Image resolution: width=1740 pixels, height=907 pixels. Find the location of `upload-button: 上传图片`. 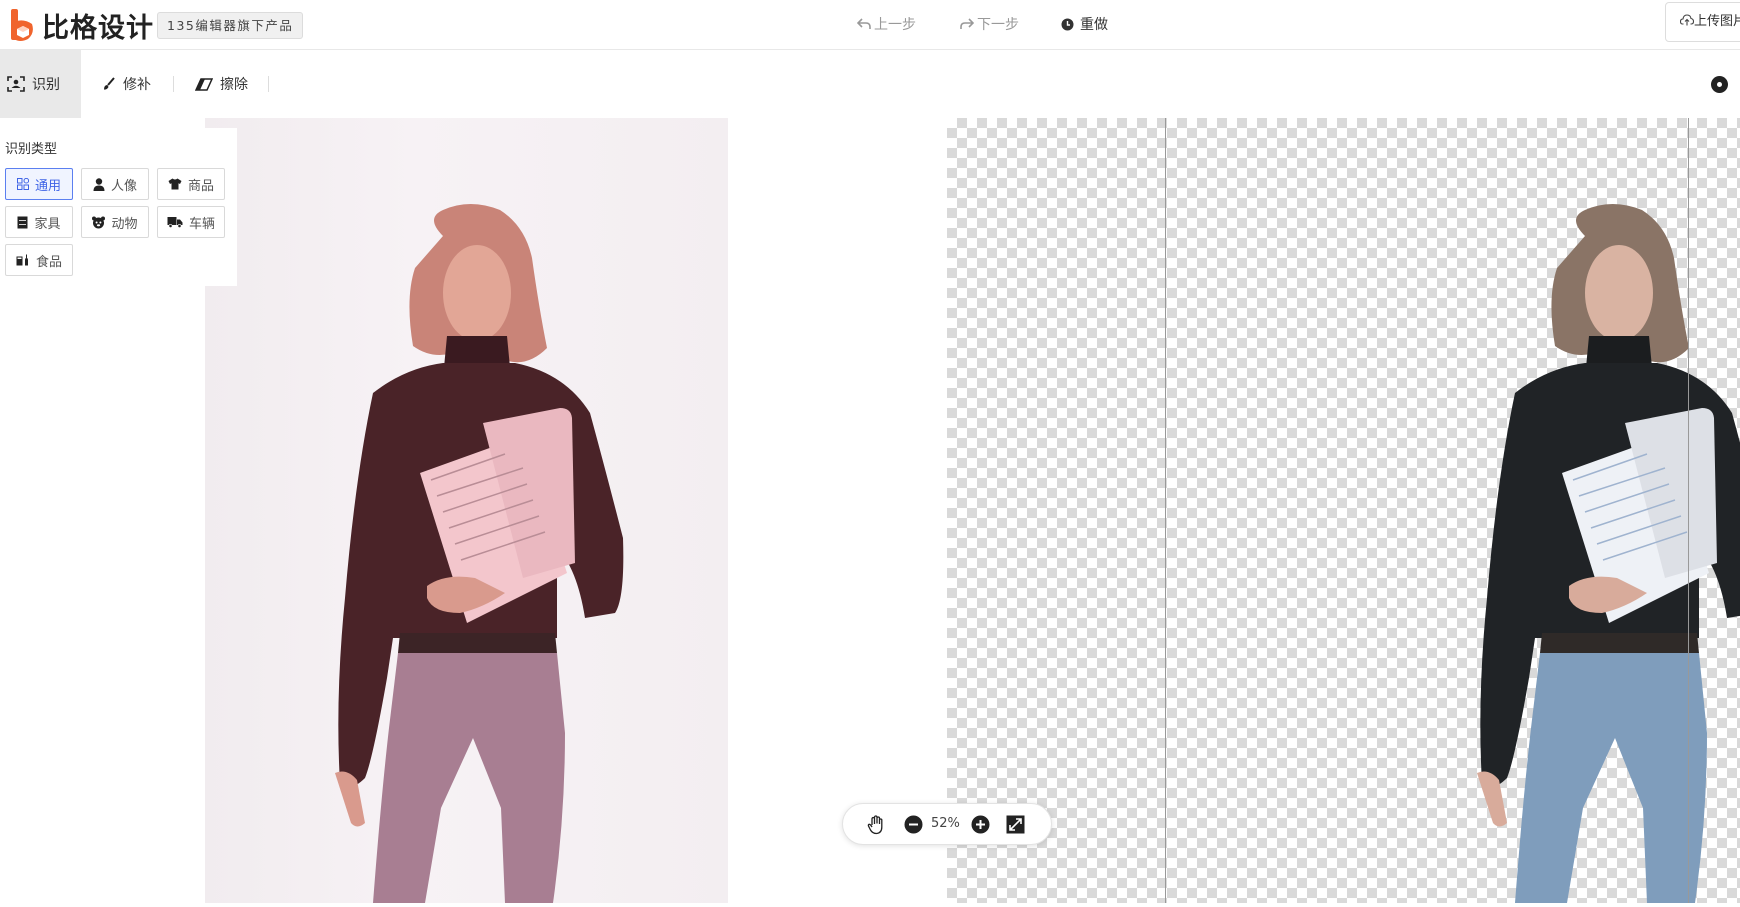

upload-button: 上传图片 is located at coordinates (1702, 22).